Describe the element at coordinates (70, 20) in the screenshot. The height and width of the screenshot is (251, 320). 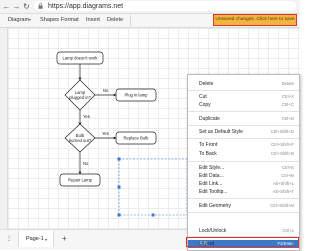
I see `menu-format: Format` at that location.